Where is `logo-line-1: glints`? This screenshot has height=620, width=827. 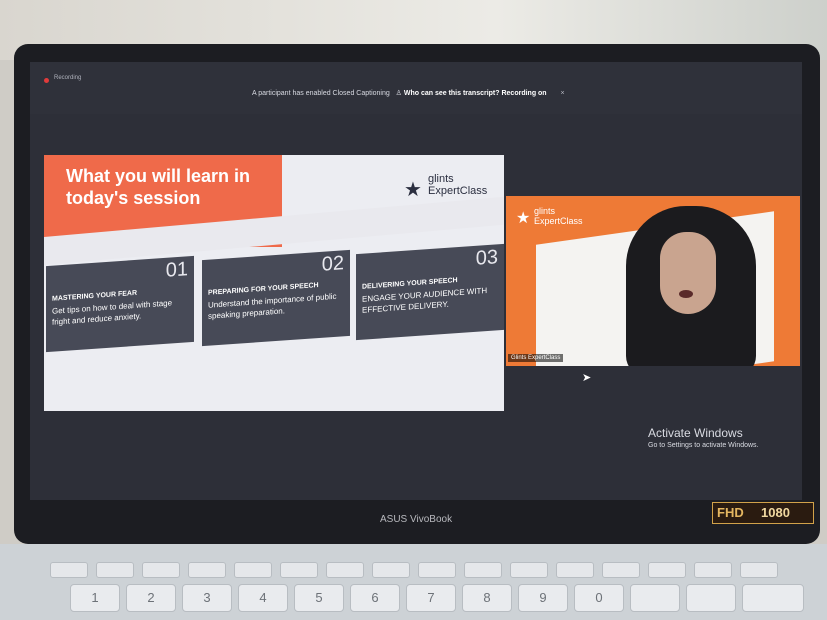
logo-line-1: glints is located at coordinates (441, 179).